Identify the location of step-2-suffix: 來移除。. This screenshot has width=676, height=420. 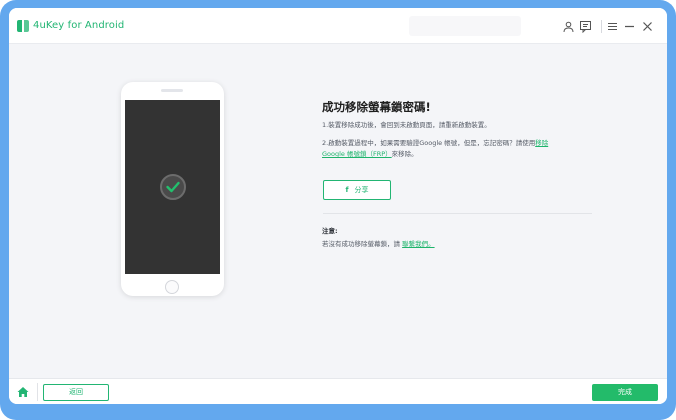
(404, 154).